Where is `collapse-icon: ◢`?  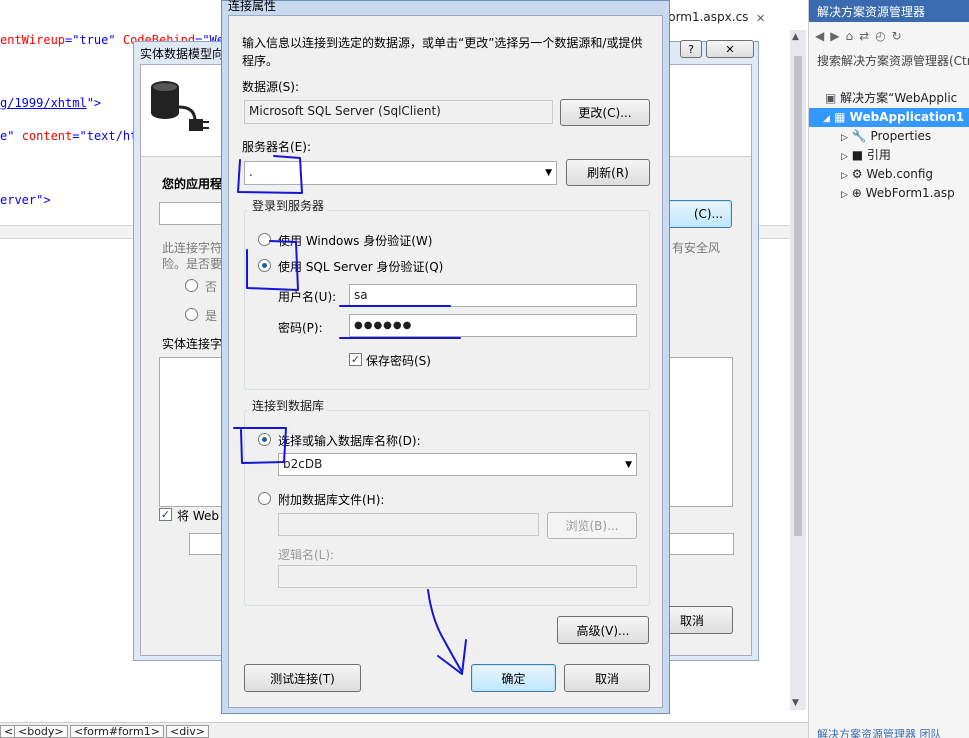 collapse-icon: ◢ is located at coordinates (826, 119).